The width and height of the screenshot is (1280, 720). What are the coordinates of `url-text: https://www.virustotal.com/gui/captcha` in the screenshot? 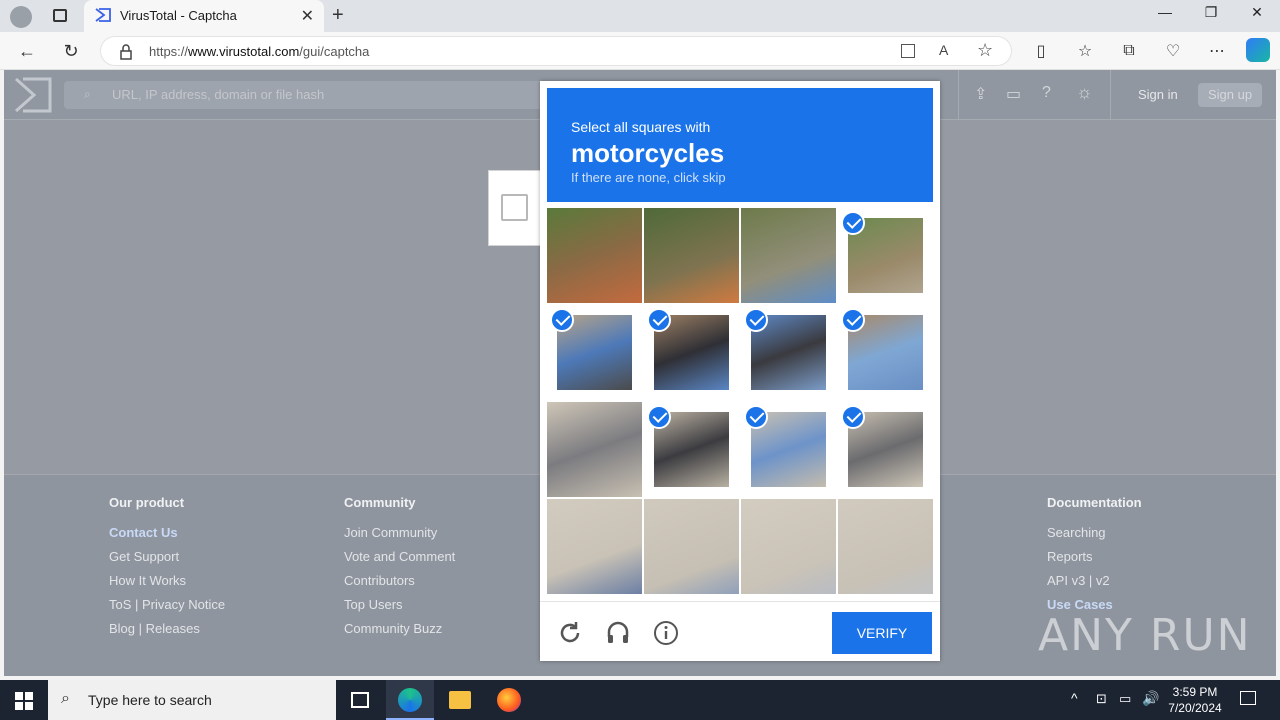 It's located at (259, 51).